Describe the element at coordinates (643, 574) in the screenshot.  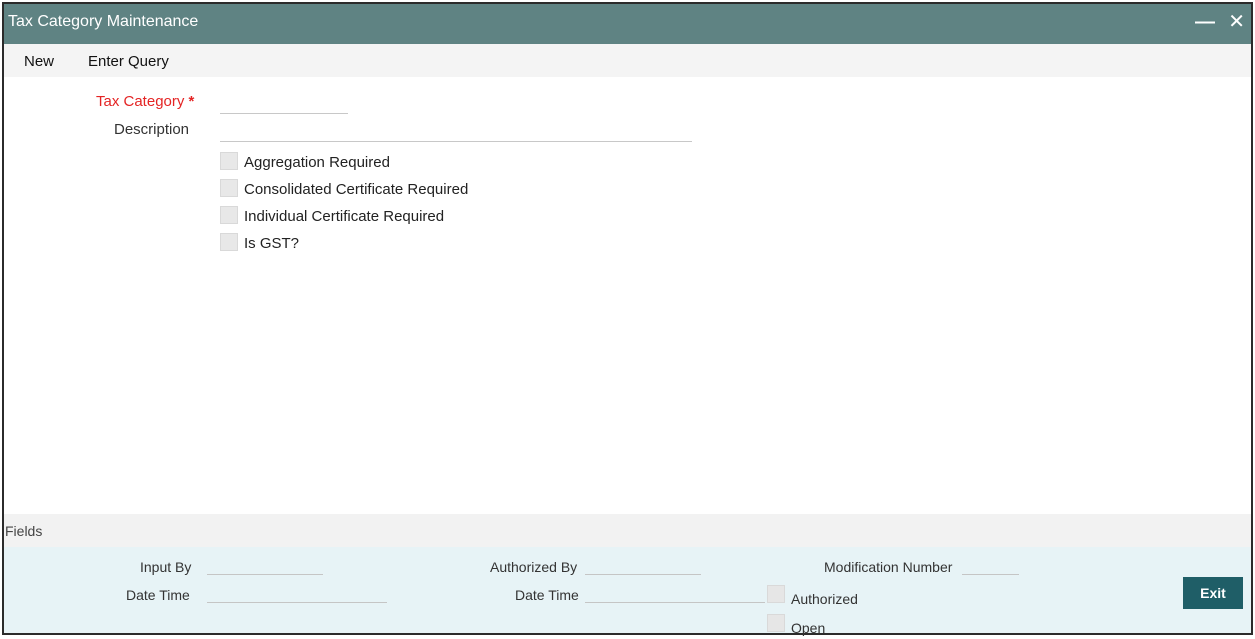
I see `authorized-by-value` at that location.